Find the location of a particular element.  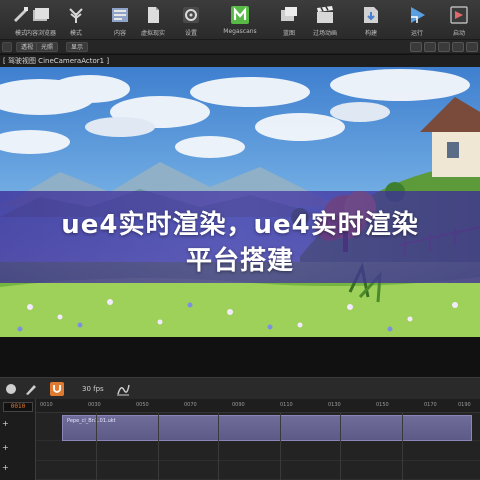

launch-icon is located at coordinates (459, 15).